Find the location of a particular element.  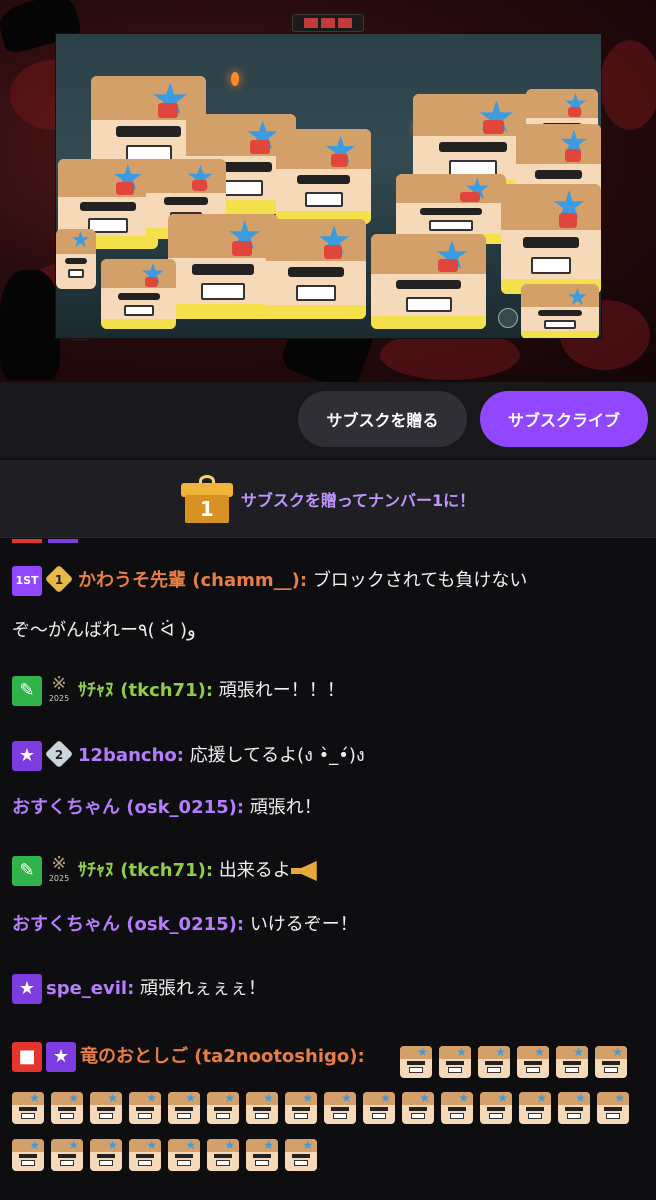

chat-message: ★ 2 12bancho: 応援してるよ(ง •̀_•́)ง is located at coordinates (328, 756).